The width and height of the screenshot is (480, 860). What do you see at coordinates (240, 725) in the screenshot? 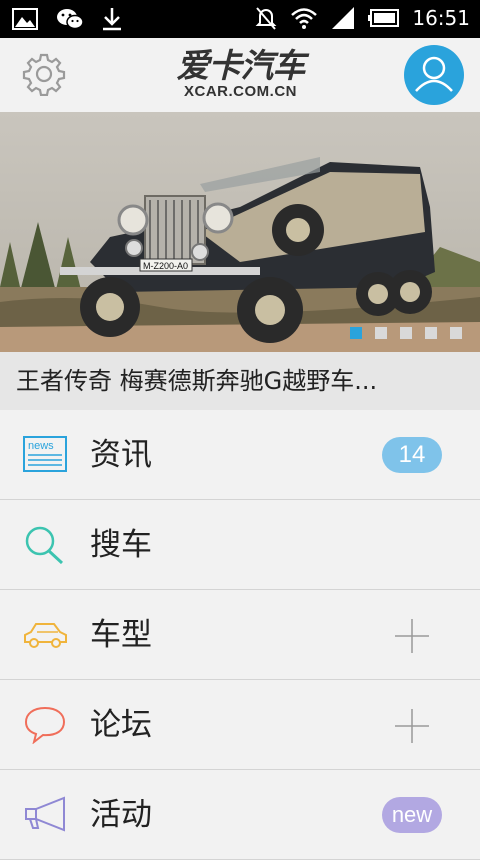
I see `menu-item-forum: 论坛` at bounding box center [240, 725].